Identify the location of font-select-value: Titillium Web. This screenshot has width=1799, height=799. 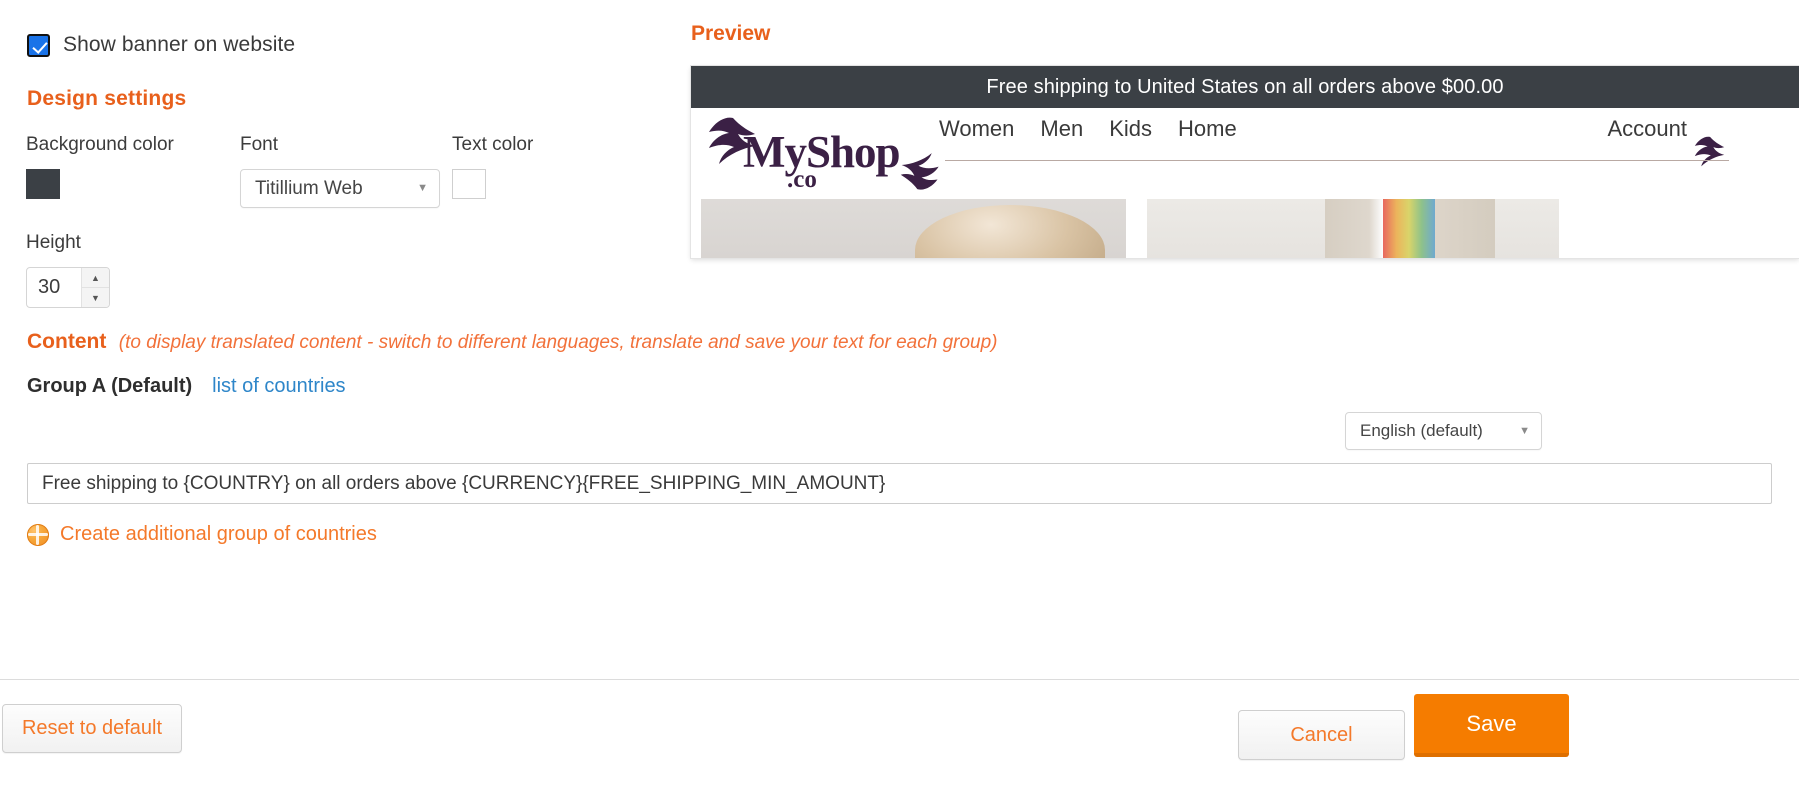
(309, 188).